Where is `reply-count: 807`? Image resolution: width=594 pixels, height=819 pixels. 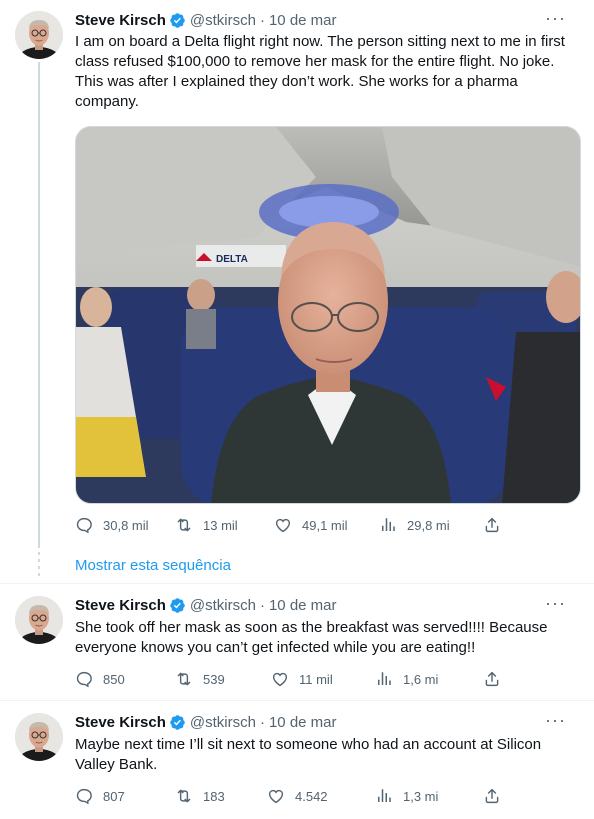
reply-count: 807 is located at coordinates (114, 796).